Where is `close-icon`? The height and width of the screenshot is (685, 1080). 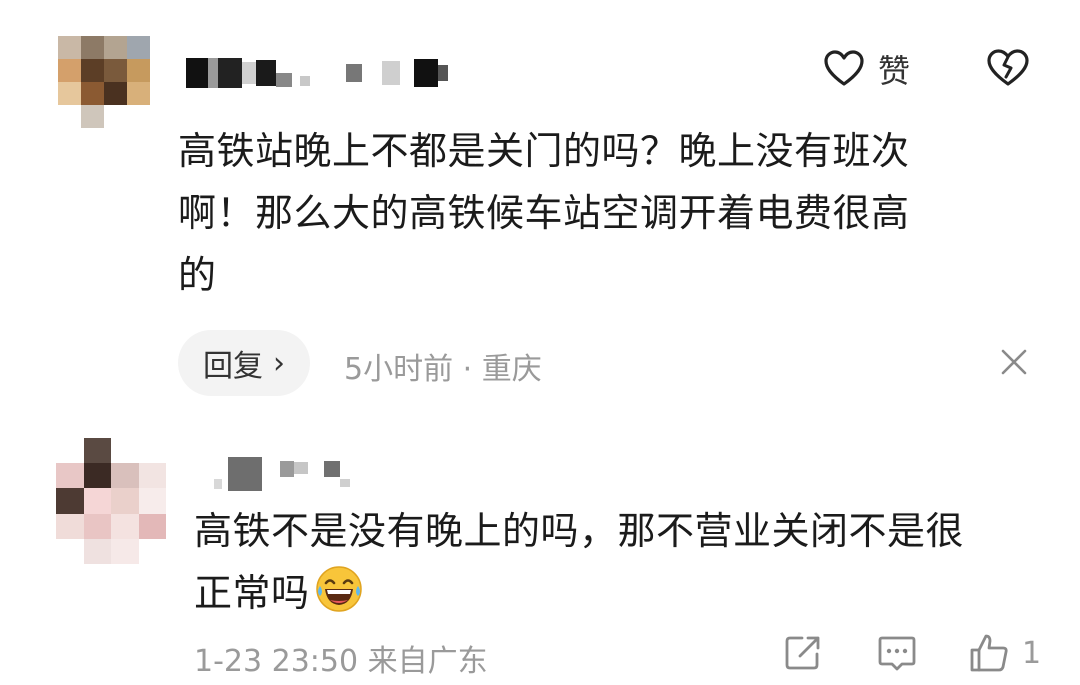
close-icon is located at coordinates (1014, 362).